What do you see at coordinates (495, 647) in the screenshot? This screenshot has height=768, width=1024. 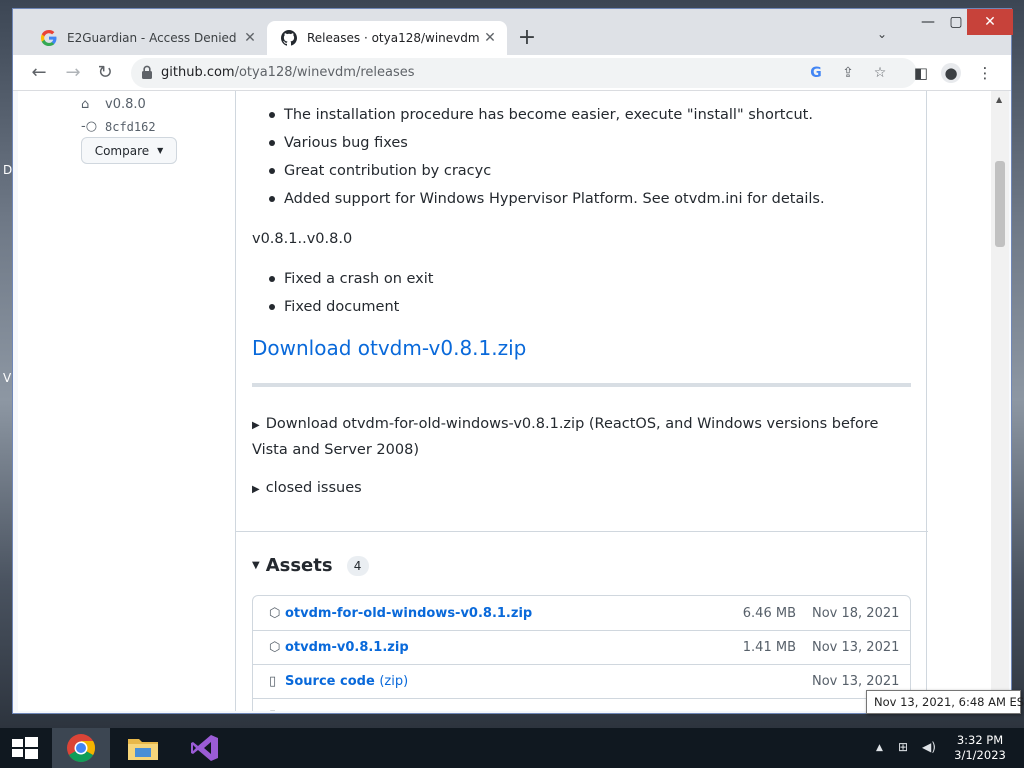 I see `asset-link: otvdm-v0.8.1.zip` at bounding box center [495, 647].